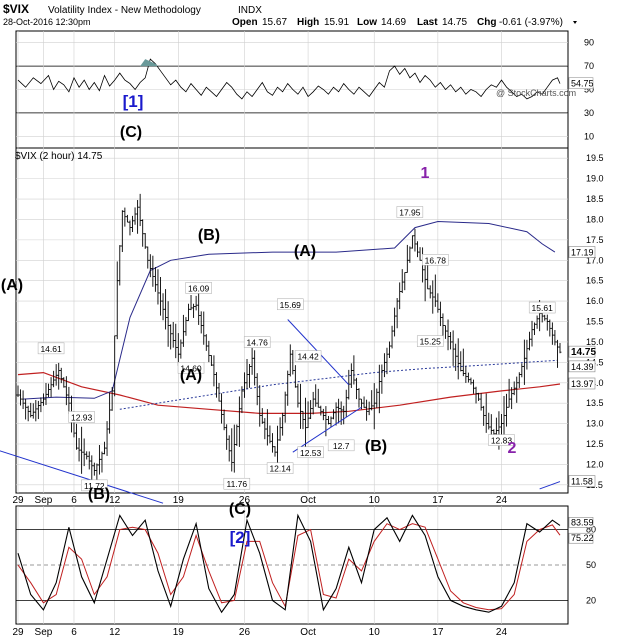 This screenshot has height=639, width=620. Describe the element at coordinates (280, 469) in the screenshot. I see `price-point-label: 12.14` at that location.